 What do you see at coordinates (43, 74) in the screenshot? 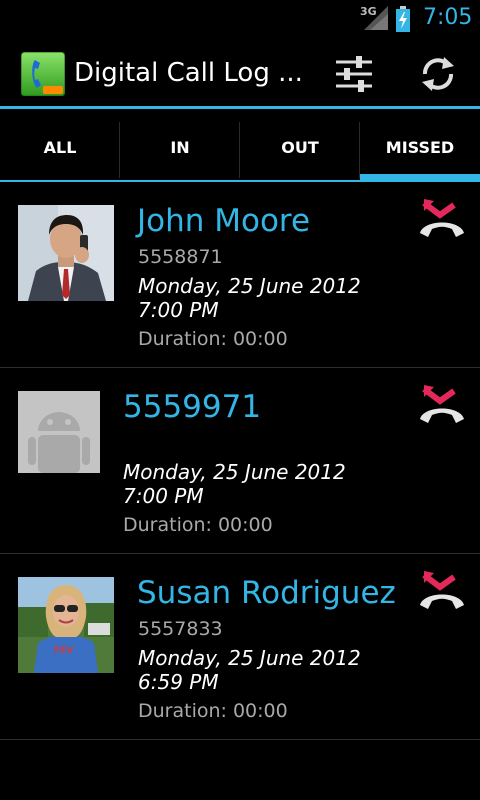
I see `app-logo-icon` at bounding box center [43, 74].